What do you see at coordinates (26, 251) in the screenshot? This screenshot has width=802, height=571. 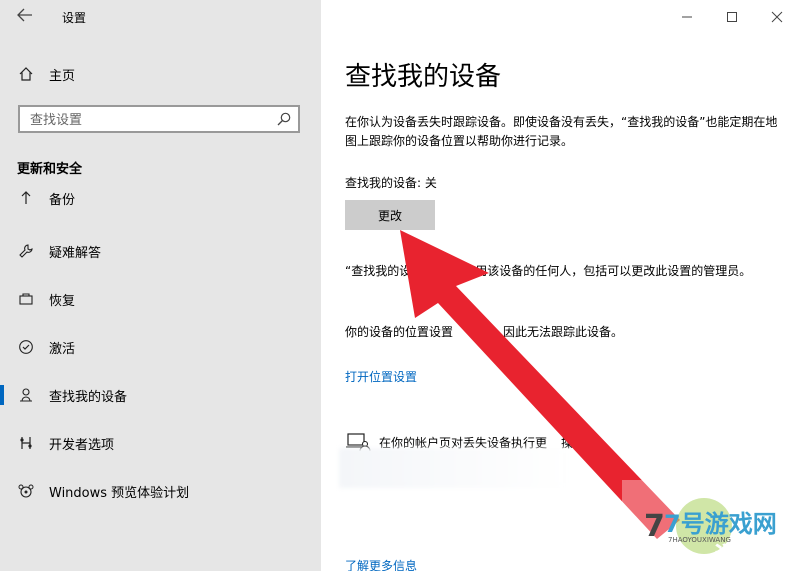 I see `wrench-icon` at bounding box center [26, 251].